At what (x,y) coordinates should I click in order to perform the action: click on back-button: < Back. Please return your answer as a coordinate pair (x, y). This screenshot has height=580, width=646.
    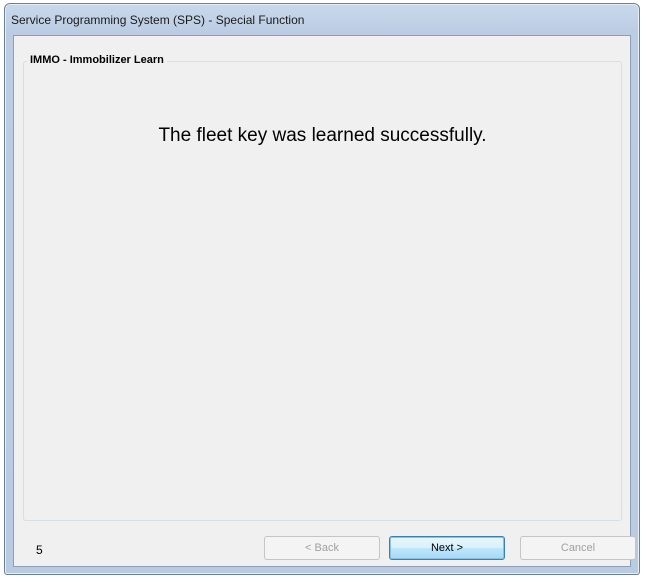
    Looking at the image, I should click on (322, 548).